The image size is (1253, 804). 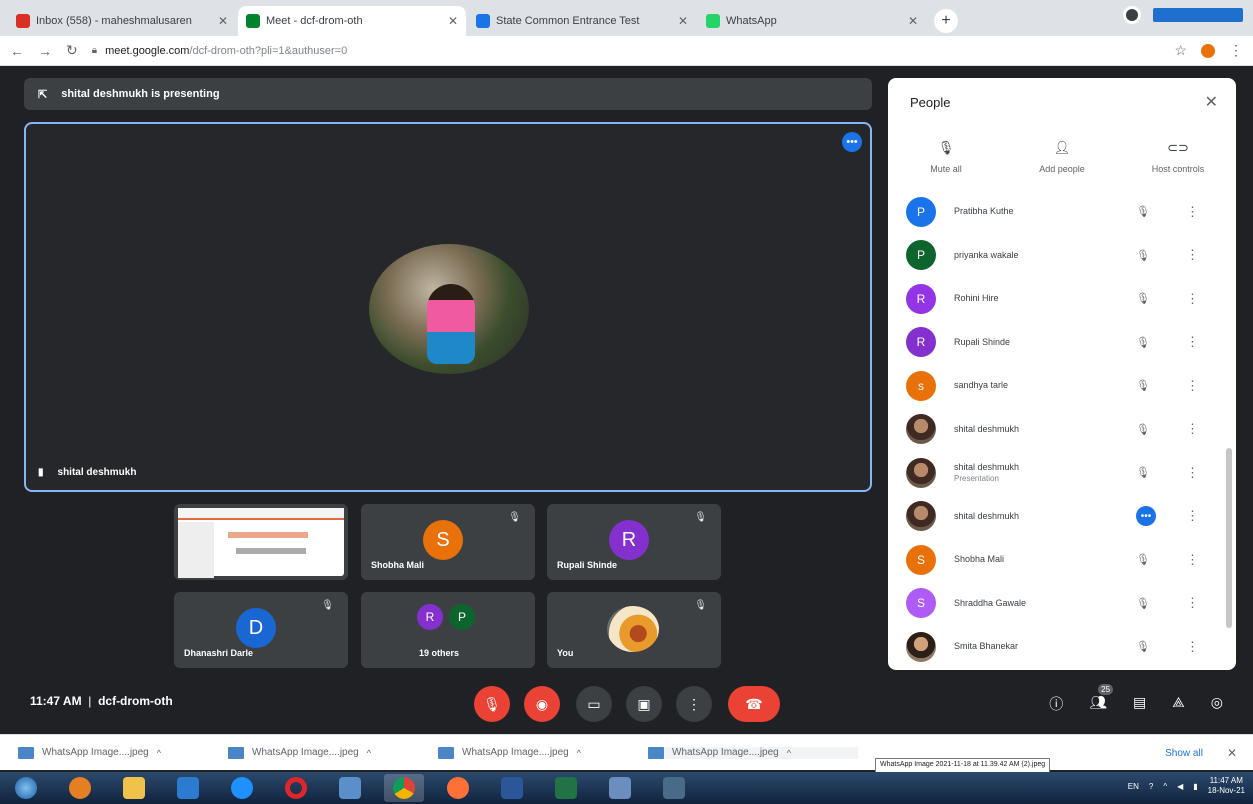 What do you see at coordinates (1236, 50) in the screenshot?
I see `menu-kebab-icon: ⋮` at bounding box center [1236, 50].